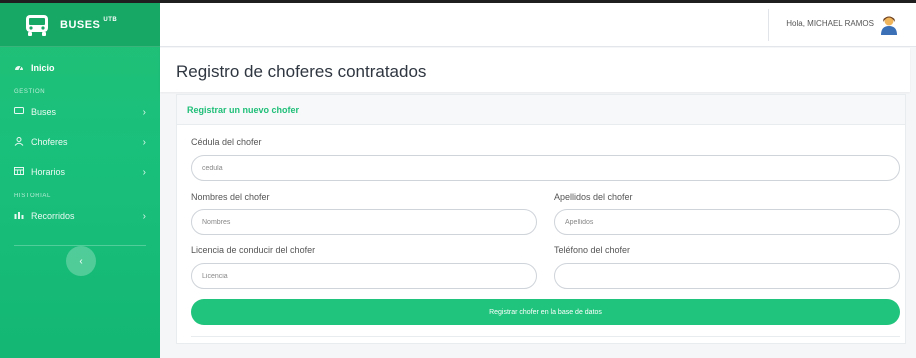  I want to click on sidebar-item-label: Horarios, so click(48, 172).